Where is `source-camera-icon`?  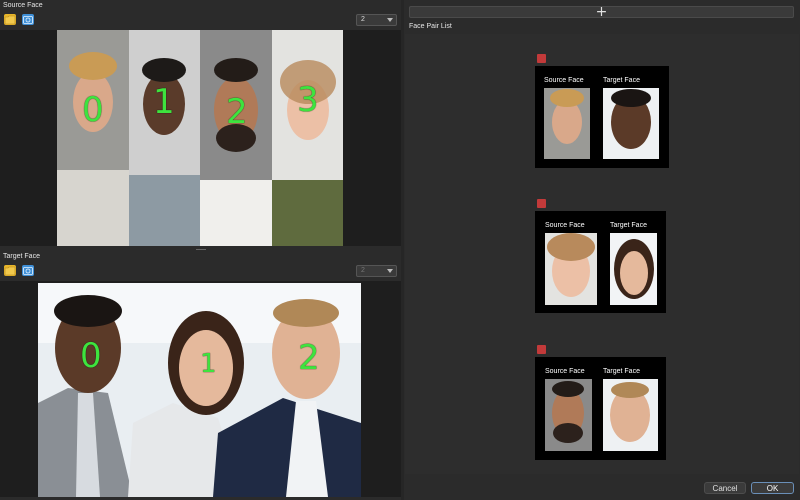
source-camera-icon is located at coordinates (28, 19).